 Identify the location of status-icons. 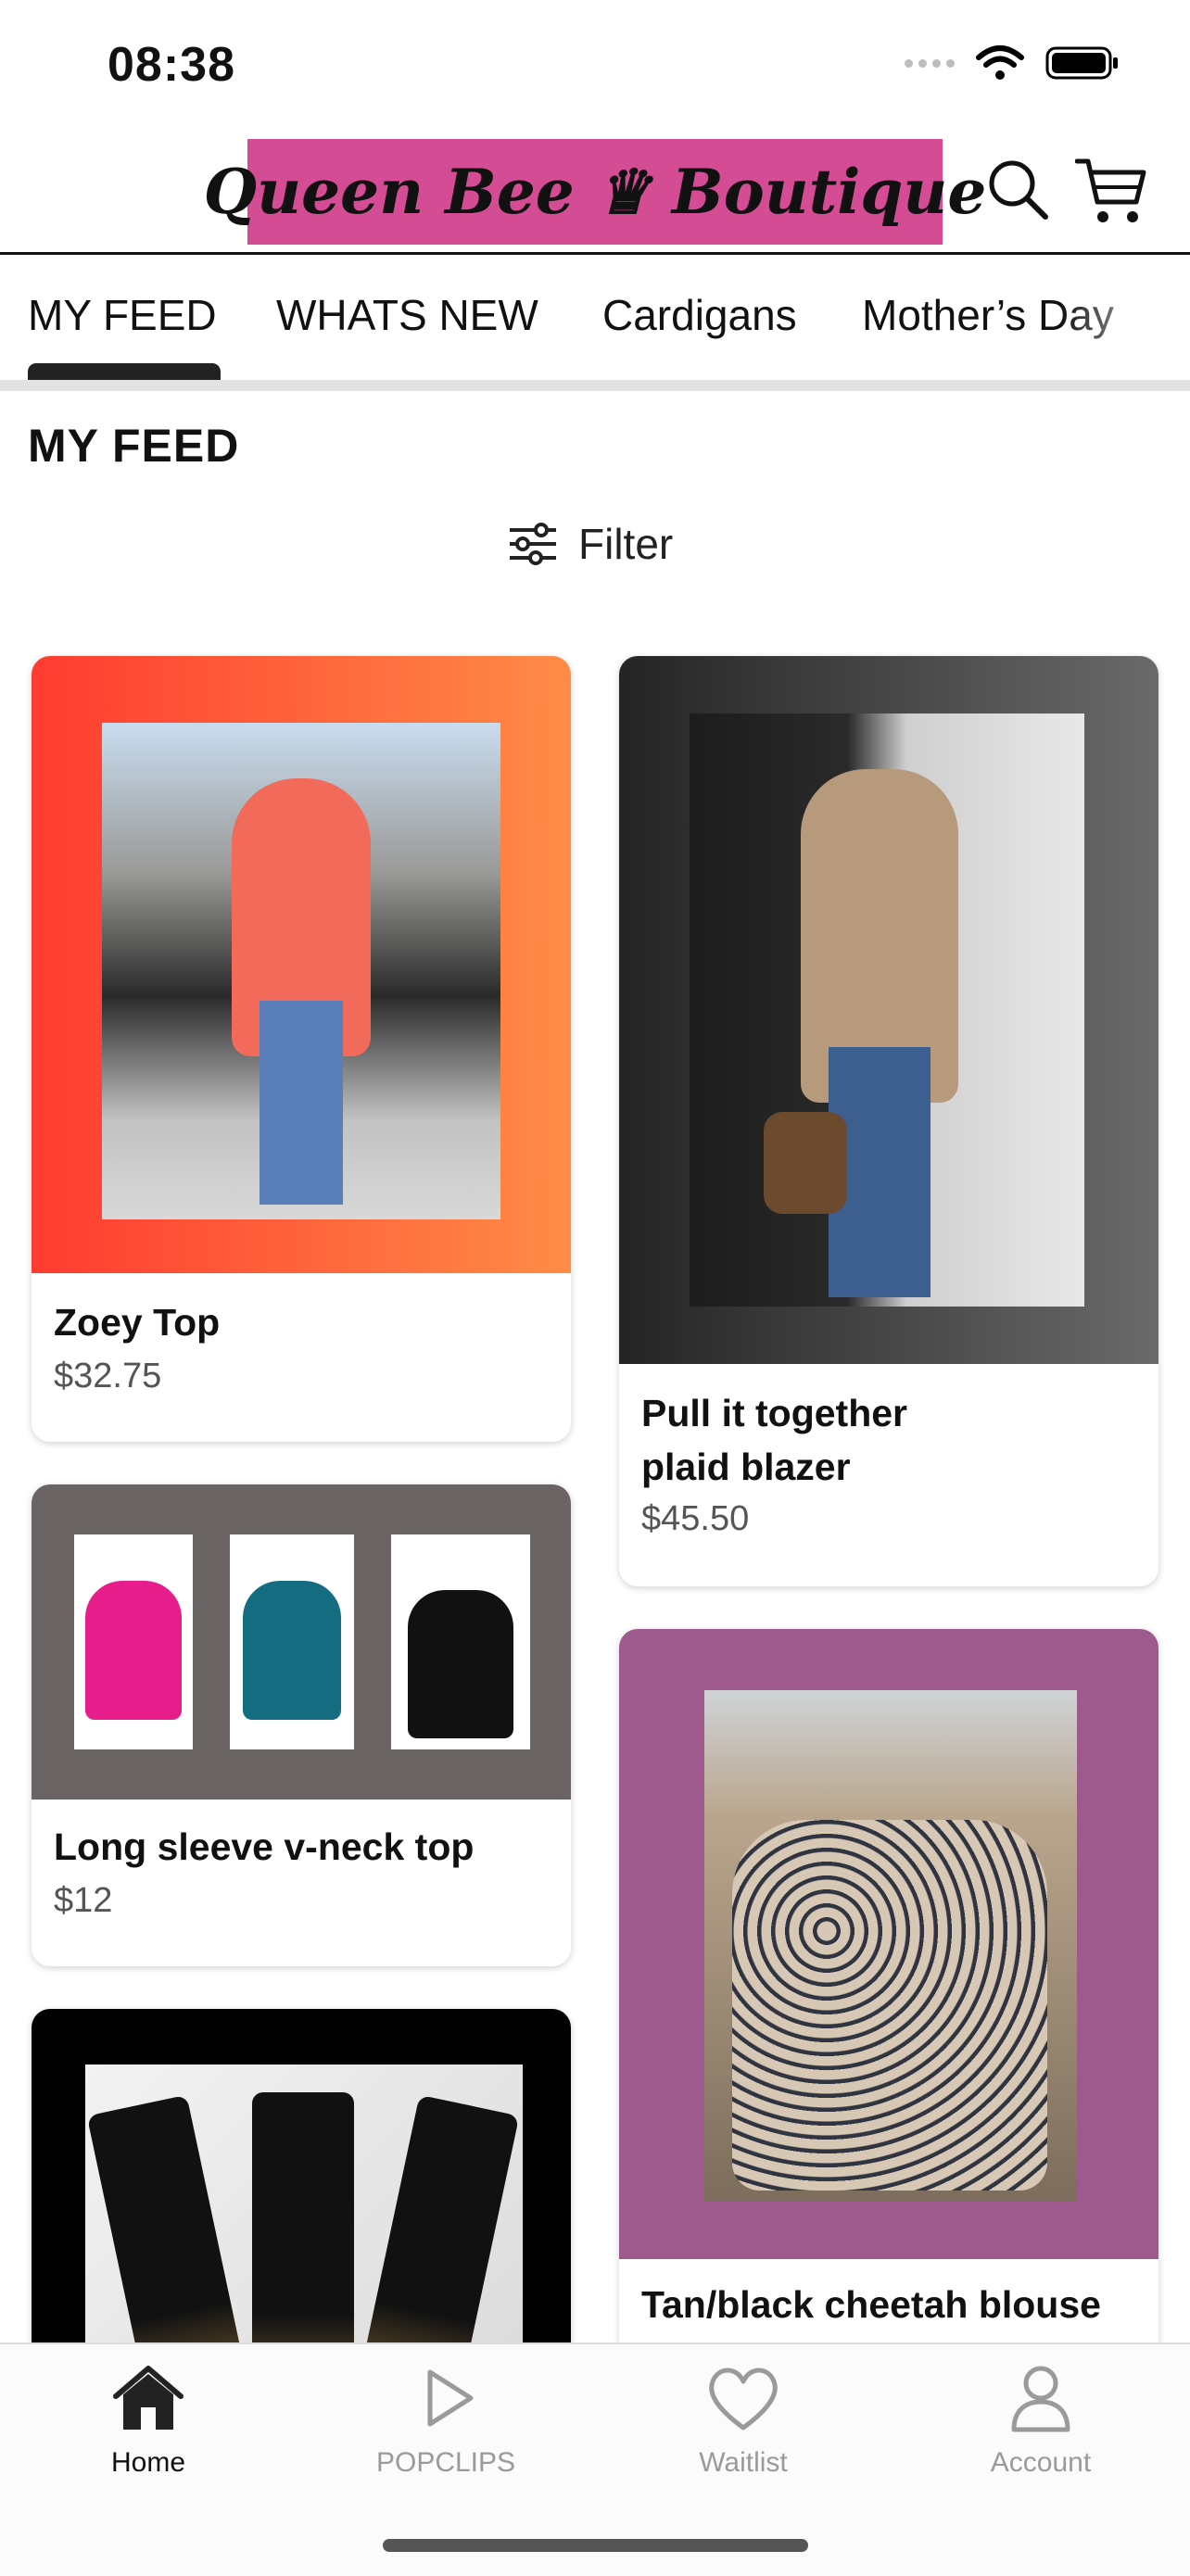
(1013, 63).